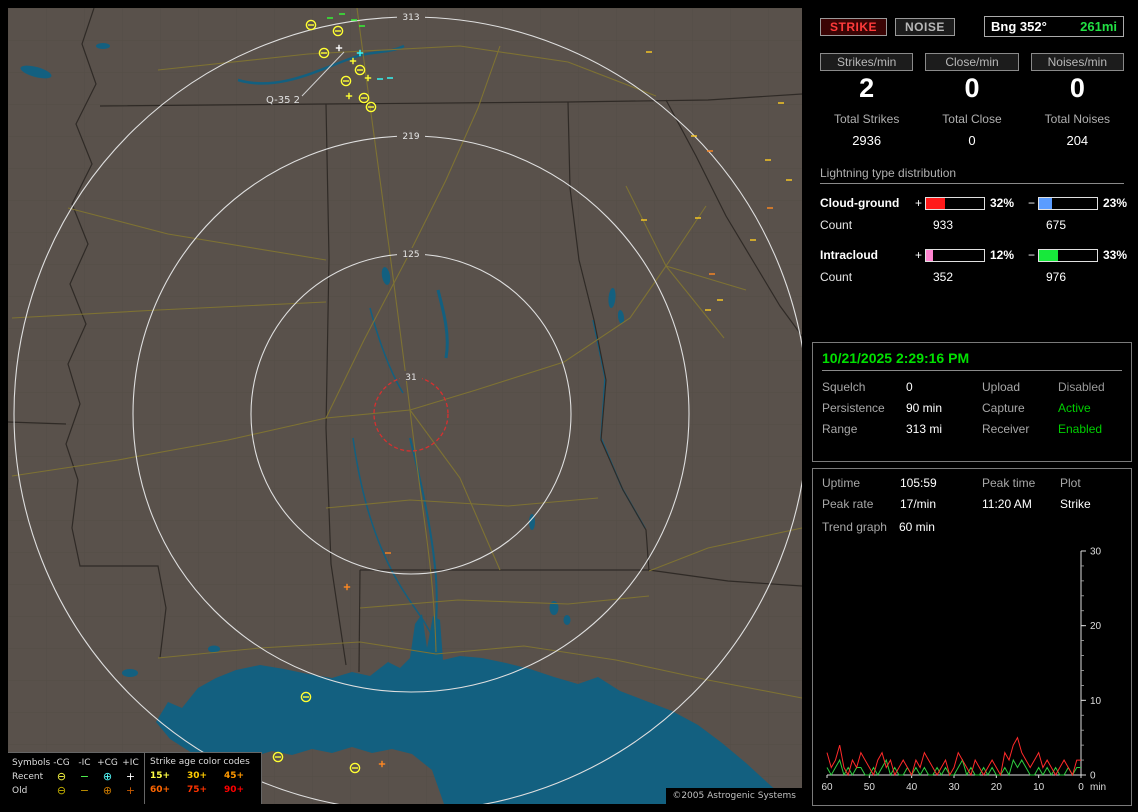 This screenshot has width=1138, height=812. What do you see at coordinates (972, 277) in the screenshot?
I see `intracloud-count-row: Count 352 976` at bounding box center [972, 277].